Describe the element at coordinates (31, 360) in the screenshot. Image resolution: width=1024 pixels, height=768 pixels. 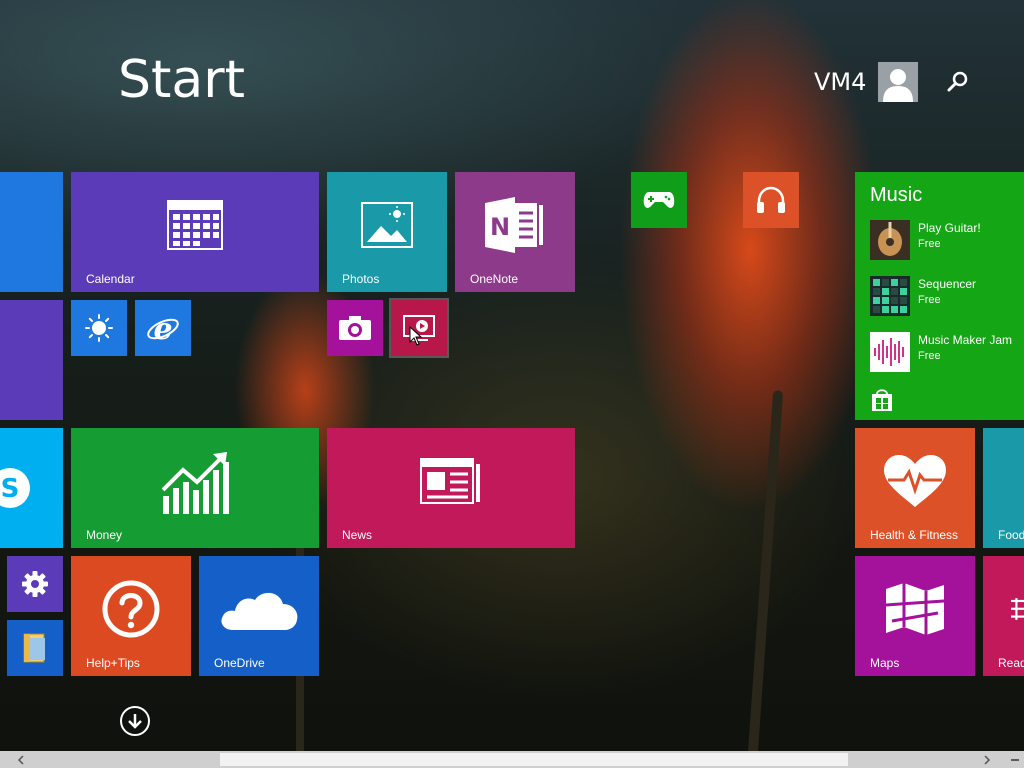
I see `tile-partial-purple` at that location.